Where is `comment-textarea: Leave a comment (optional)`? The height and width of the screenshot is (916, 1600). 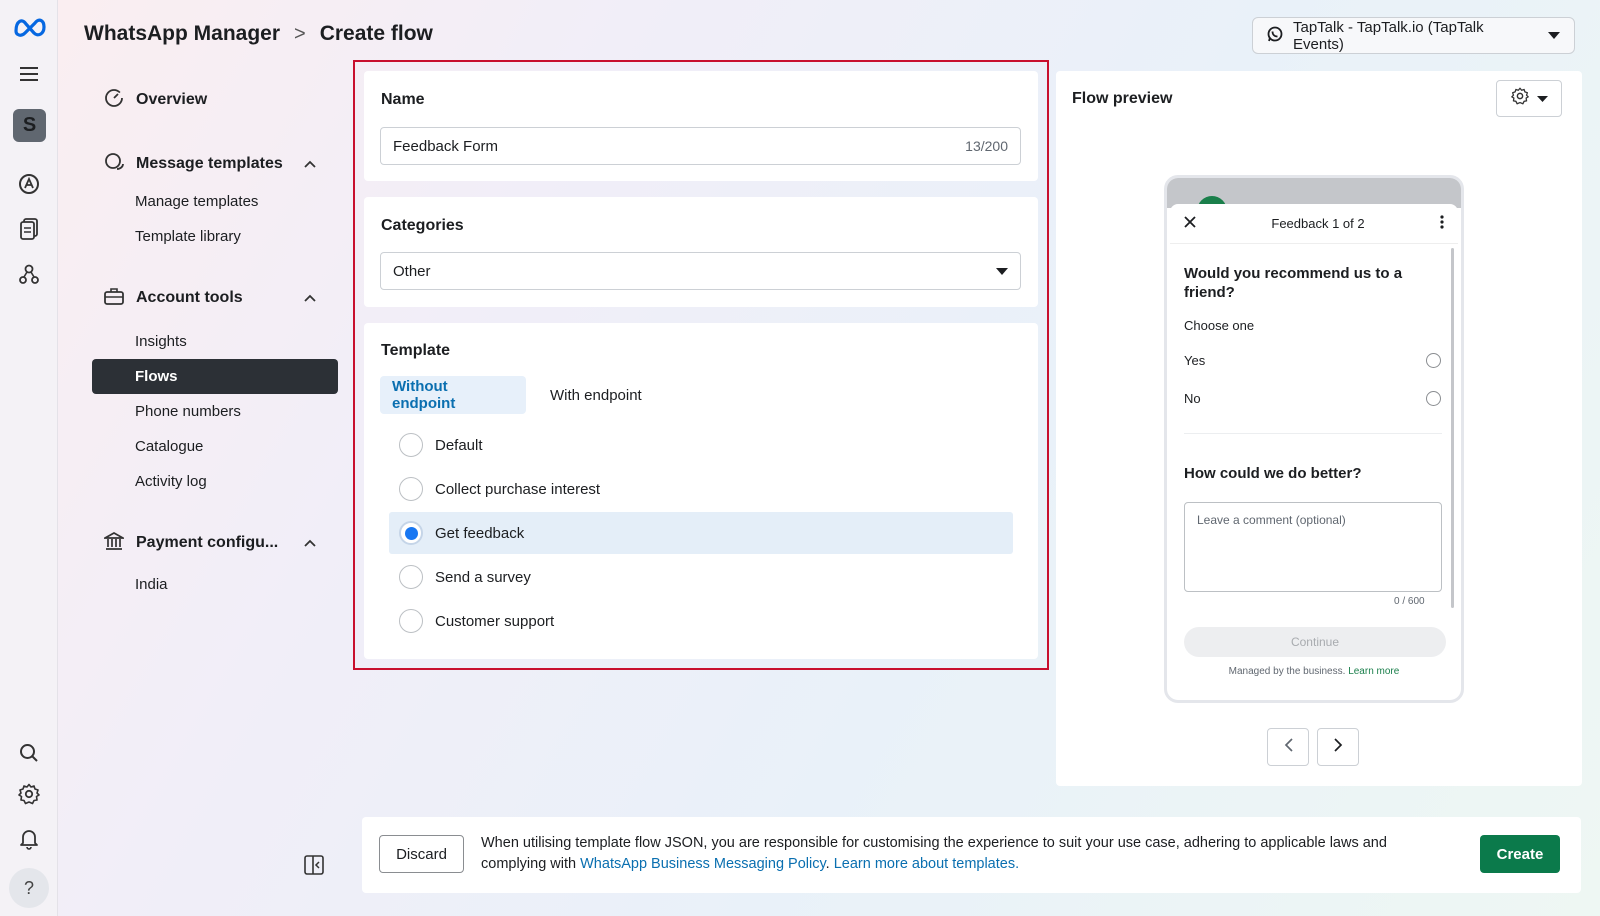
comment-textarea: Leave a comment (optional) is located at coordinates (1313, 547).